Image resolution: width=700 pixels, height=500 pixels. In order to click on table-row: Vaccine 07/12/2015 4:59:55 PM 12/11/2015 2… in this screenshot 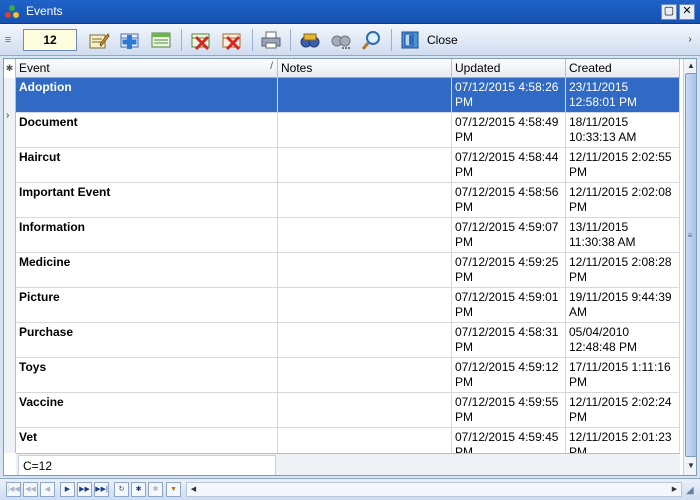, I will do `click(348, 410)`.